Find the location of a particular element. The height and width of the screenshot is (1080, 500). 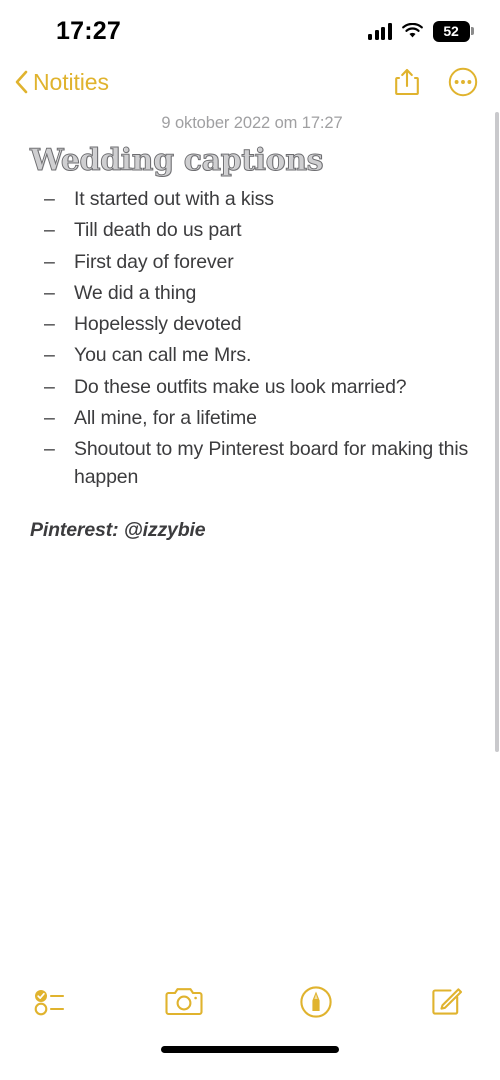

home-indicator-area is located at coordinates (250, 1063).